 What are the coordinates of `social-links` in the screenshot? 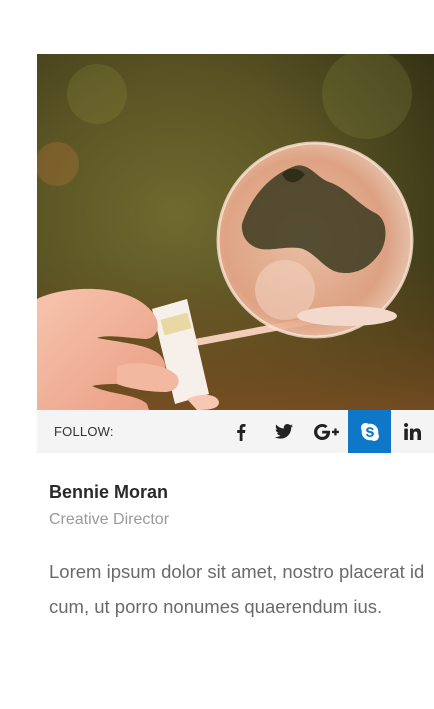 It's located at (326, 431).